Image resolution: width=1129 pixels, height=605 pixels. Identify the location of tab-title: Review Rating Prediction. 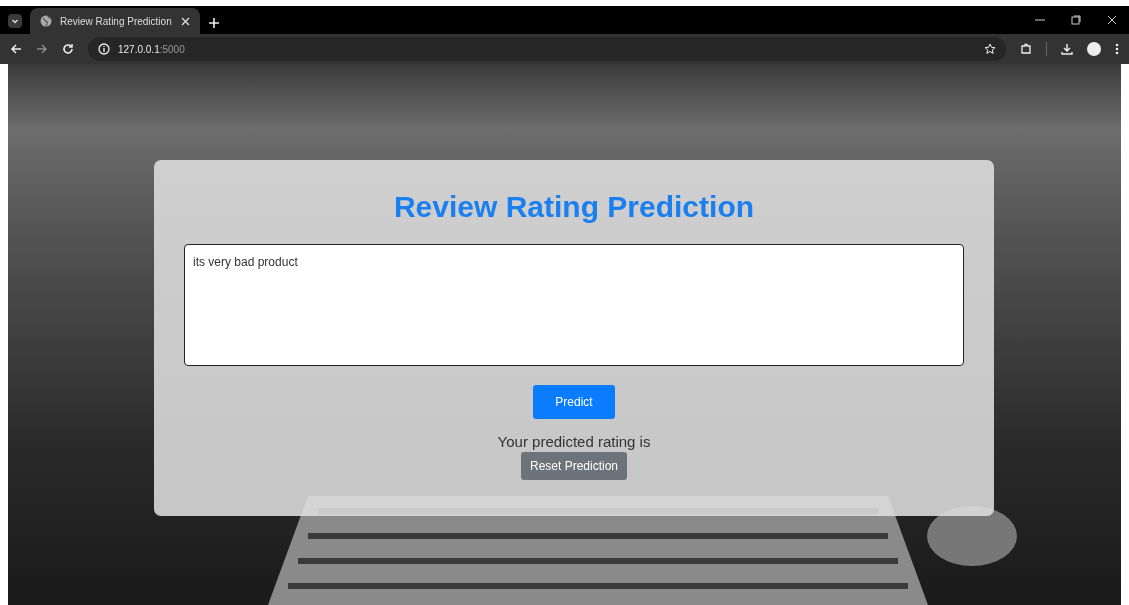
(116, 21).